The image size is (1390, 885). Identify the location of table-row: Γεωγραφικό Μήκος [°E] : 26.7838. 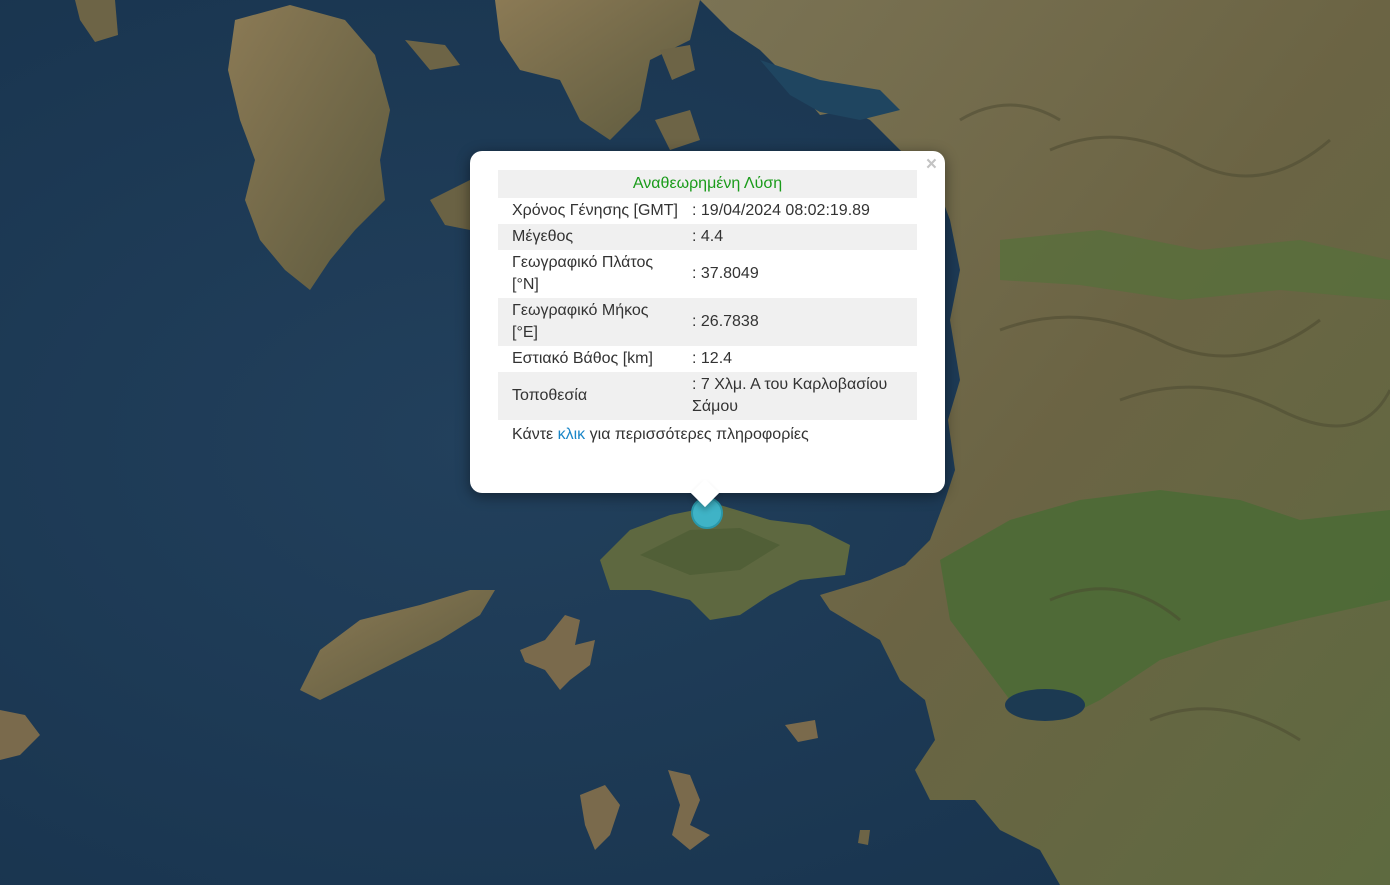
(707, 322).